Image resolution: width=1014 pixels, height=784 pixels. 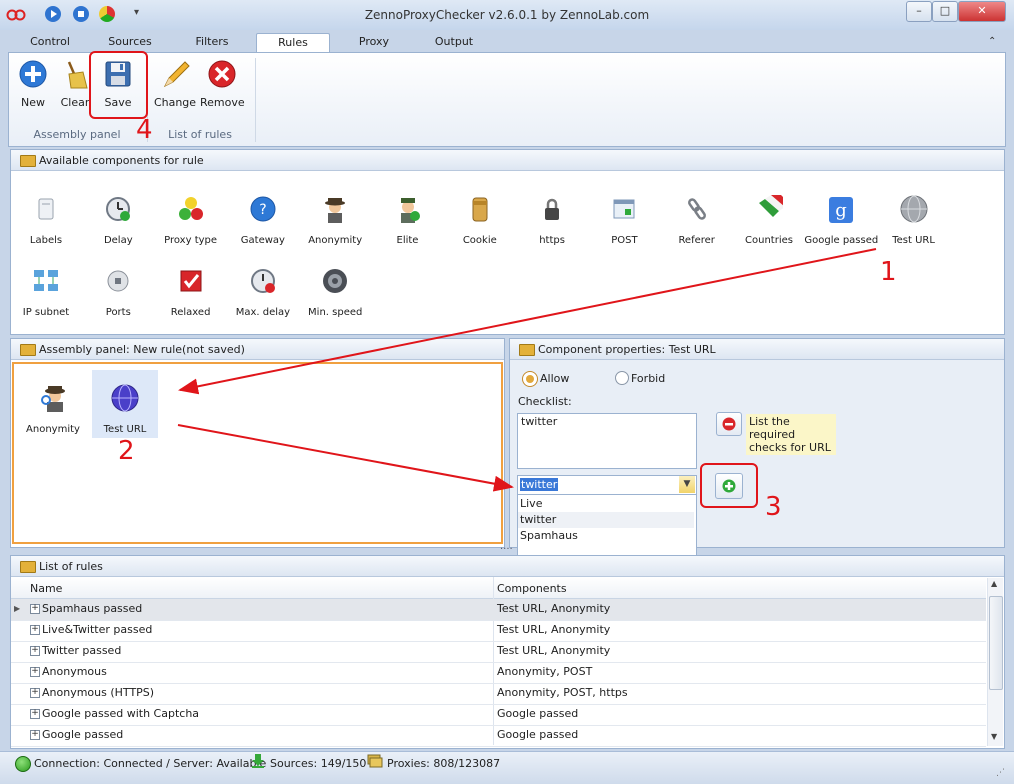 I want to click on connection-status-icon, so click(x=23, y=764).